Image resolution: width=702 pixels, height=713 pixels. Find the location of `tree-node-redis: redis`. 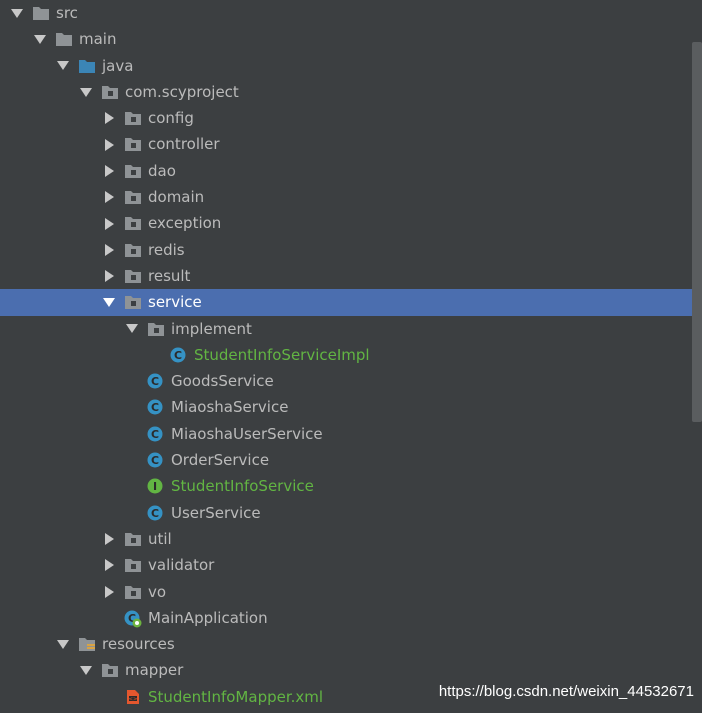

tree-node-redis: redis is located at coordinates (351, 250).